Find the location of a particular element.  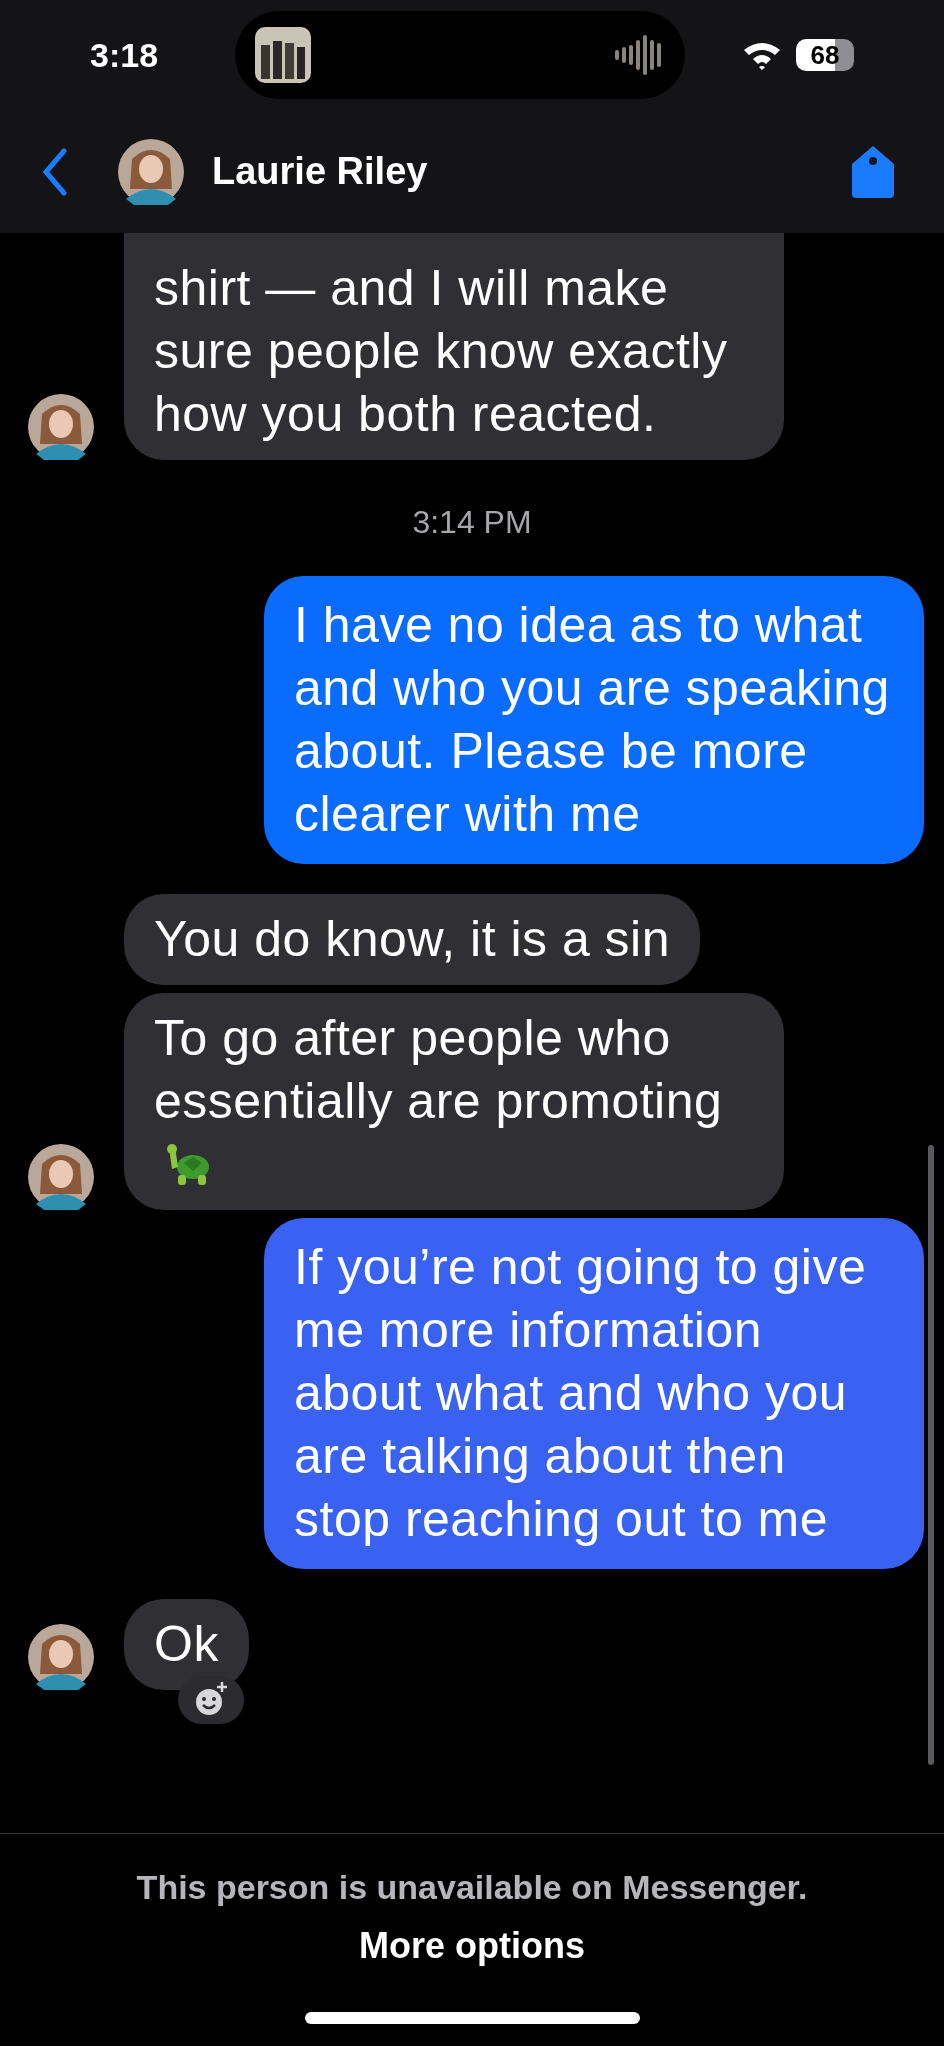

tag-icon is located at coordinates (873, 171).